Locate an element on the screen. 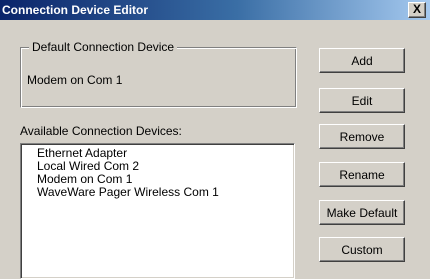 The height and width of the screenshot is (279, 430). default-device-value: Modem on Com 1 is located at coordinates (75, 80).